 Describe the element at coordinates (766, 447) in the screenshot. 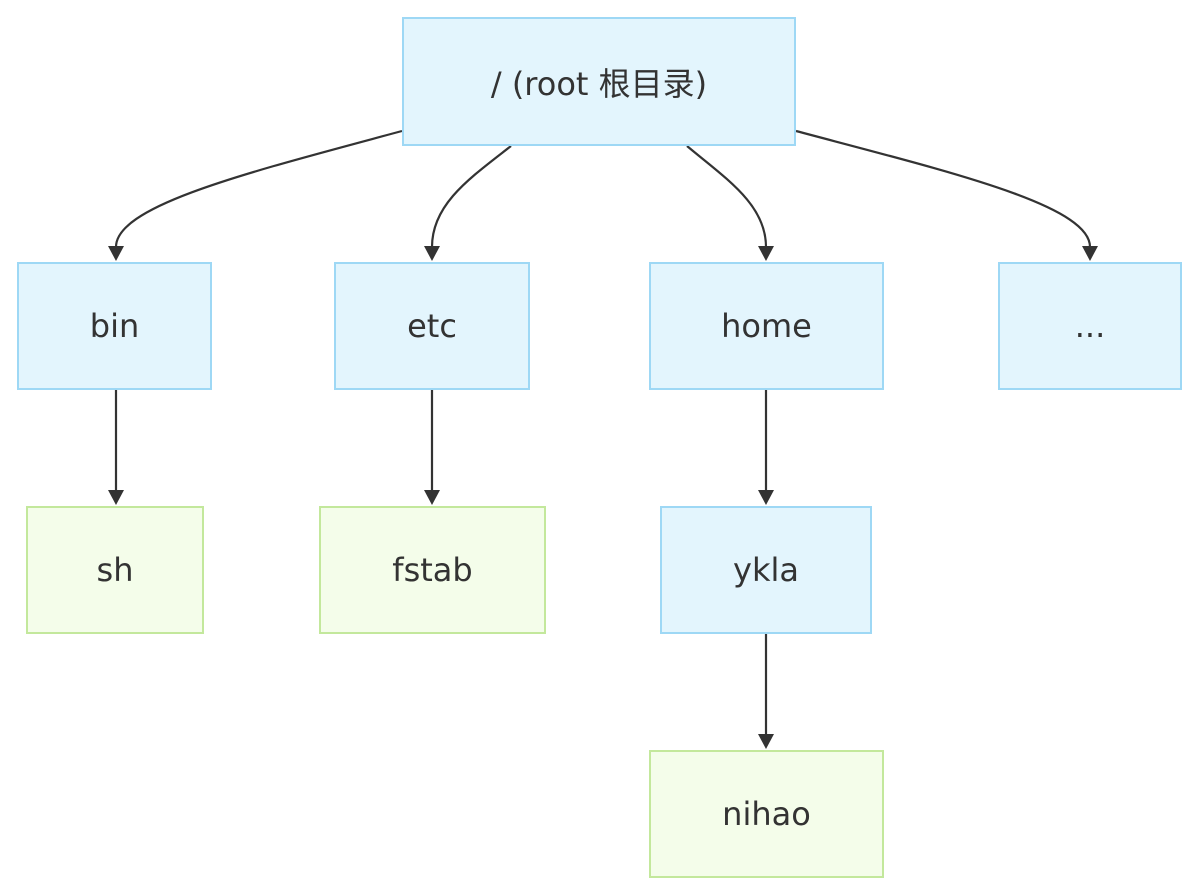

I see `edge-home-ykla` at that location.